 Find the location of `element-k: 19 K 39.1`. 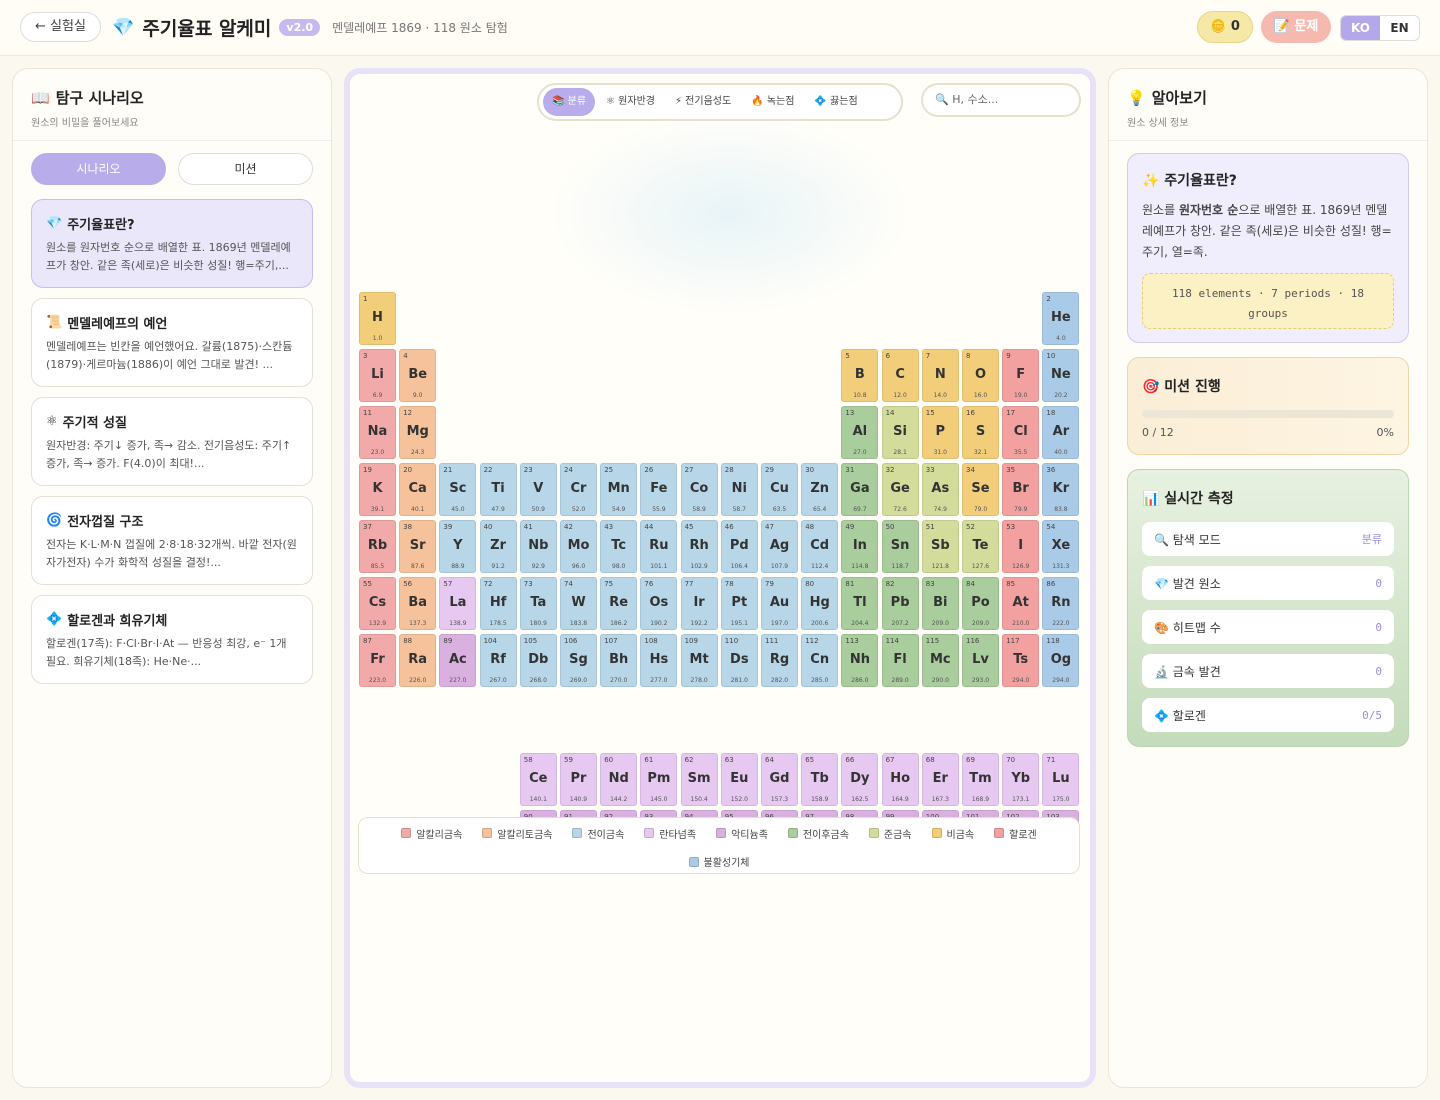

element-k: 19 K 39.1 is located at coordinates (377, 489).